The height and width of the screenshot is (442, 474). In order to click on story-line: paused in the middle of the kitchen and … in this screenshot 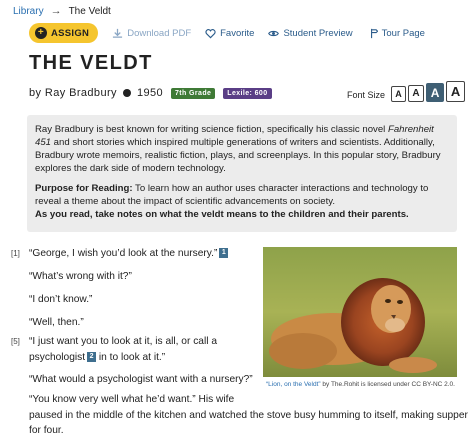, I will do `click(248, 415)`.